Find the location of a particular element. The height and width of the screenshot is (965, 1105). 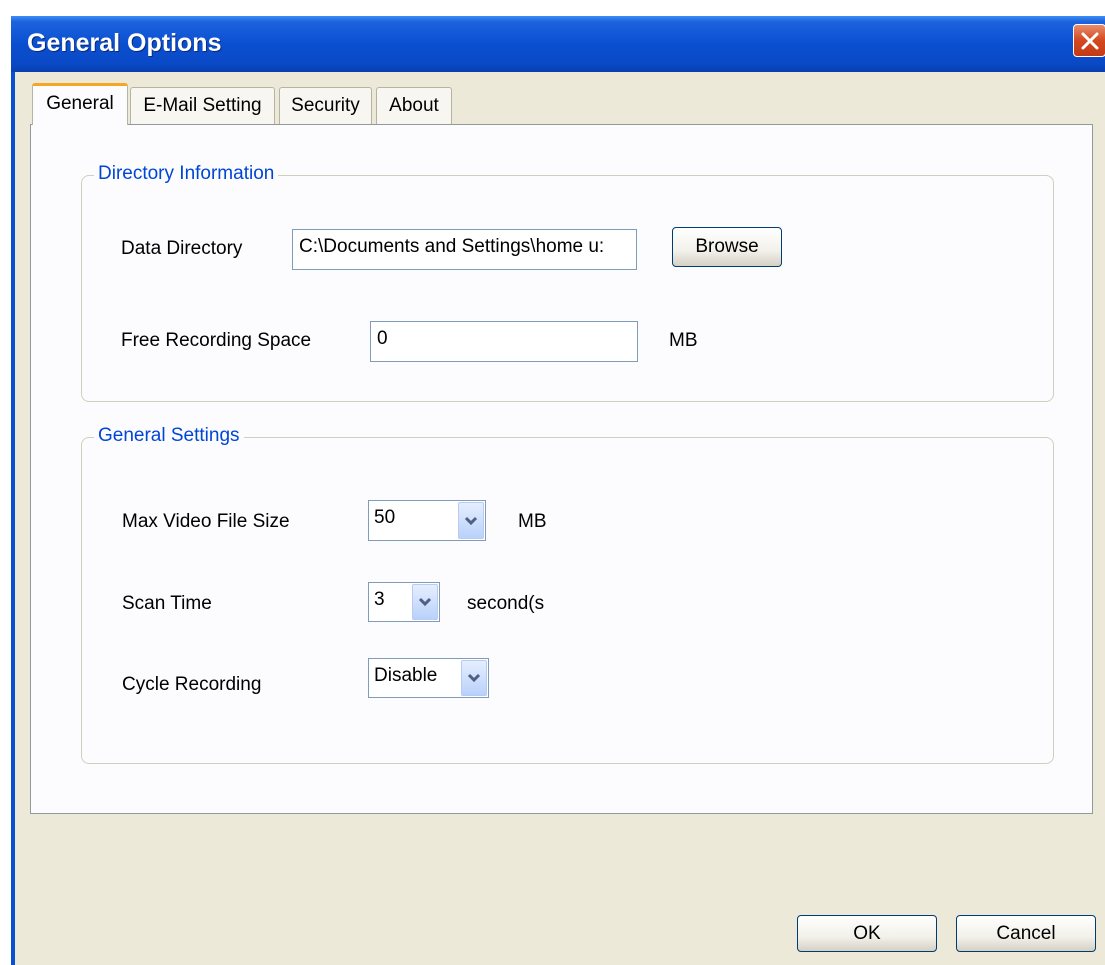

general-settings-legend: General Settings is located at coordinates (169, 436).